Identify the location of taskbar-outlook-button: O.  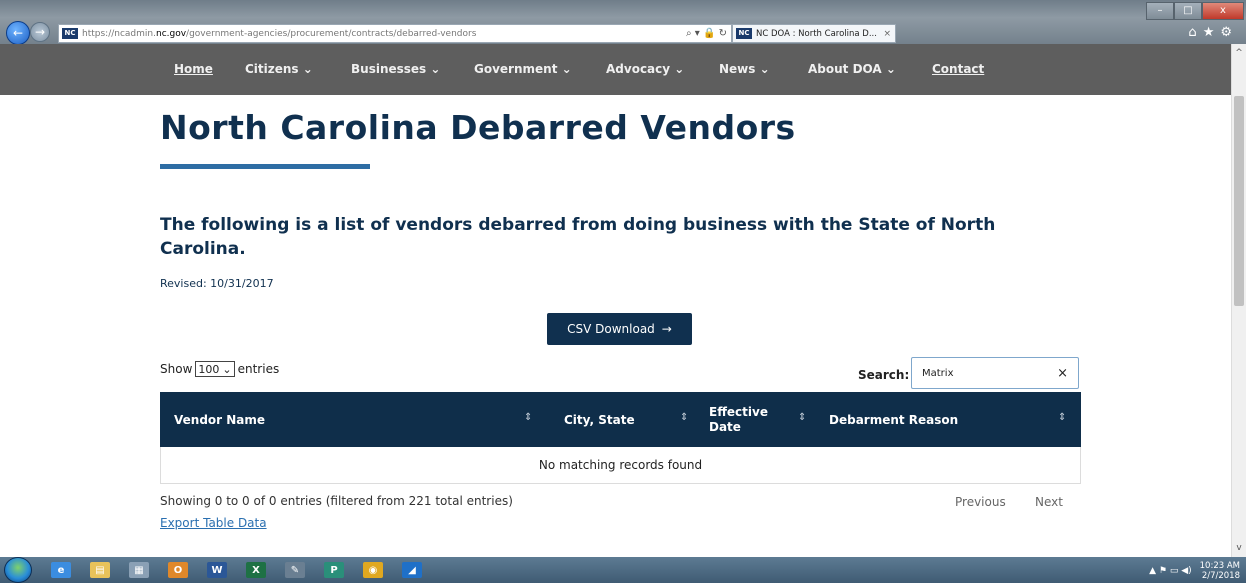
(178, 570).